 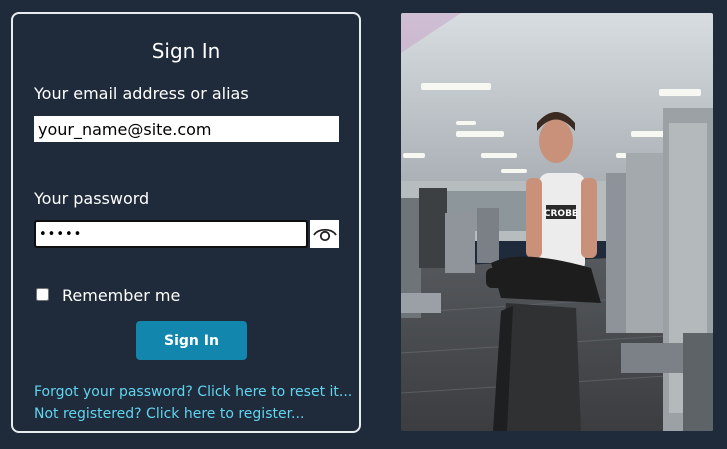 I want to click on eye-icon, so click(x=324, y=235).